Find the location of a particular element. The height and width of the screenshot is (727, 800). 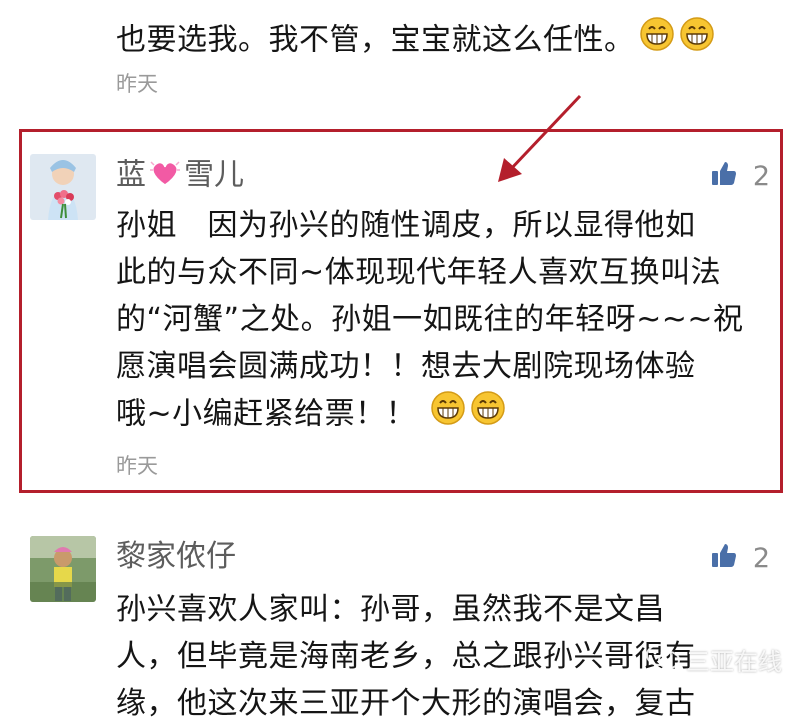

comment-line: 的“河蟹”之处。孙姐一如既往的年轻呀~~~祝 is located at coordinates (430, 319).